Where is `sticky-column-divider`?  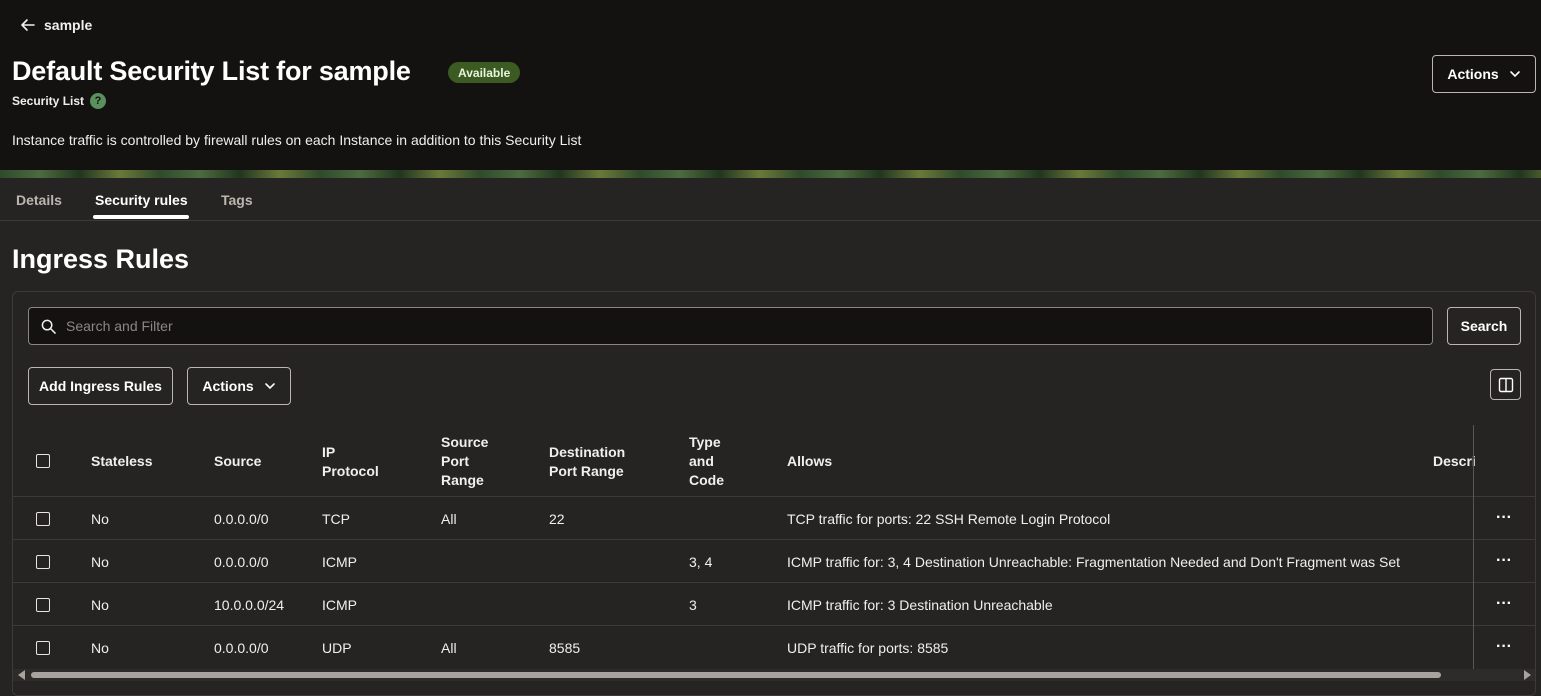
sticky-column-divider is located at coordinates (1473, 547).